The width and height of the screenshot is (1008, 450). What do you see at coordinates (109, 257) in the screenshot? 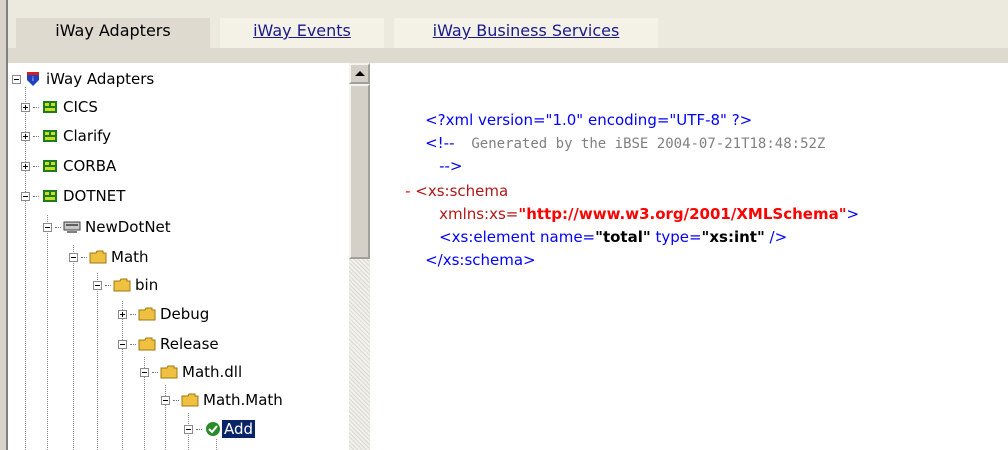
I see `tree-item-math: Math` at bounding box center [109, 257].